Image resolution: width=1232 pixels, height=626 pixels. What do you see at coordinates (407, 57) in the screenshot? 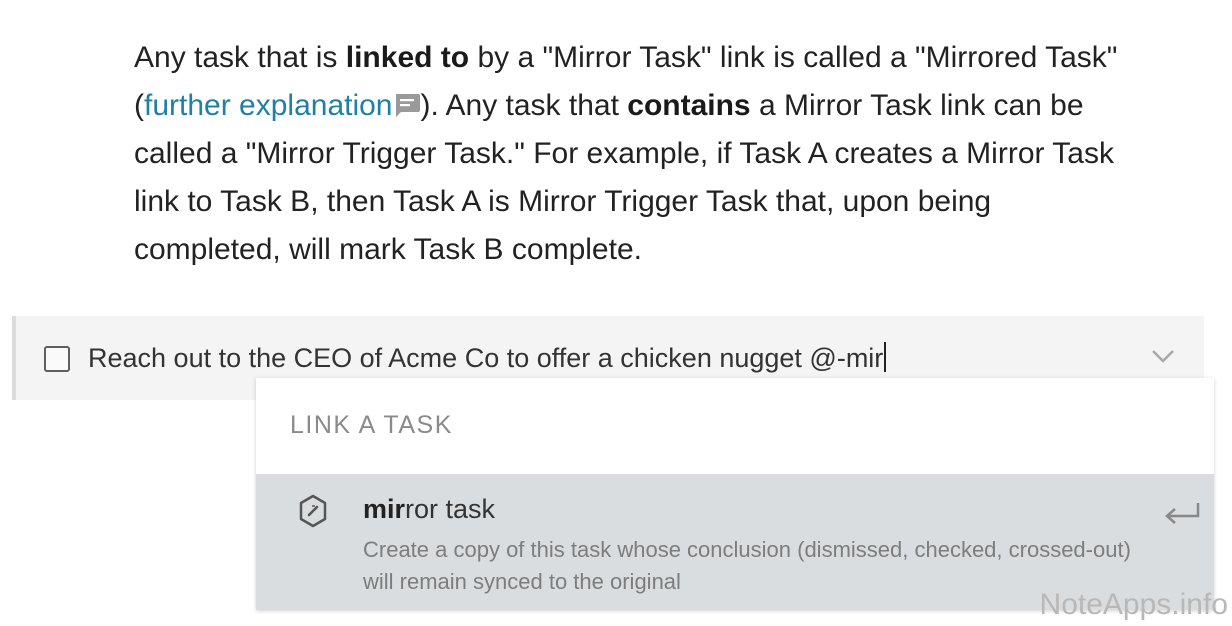
I see `paragraph-bold-text: linked to` at bounding box center [407, 57].